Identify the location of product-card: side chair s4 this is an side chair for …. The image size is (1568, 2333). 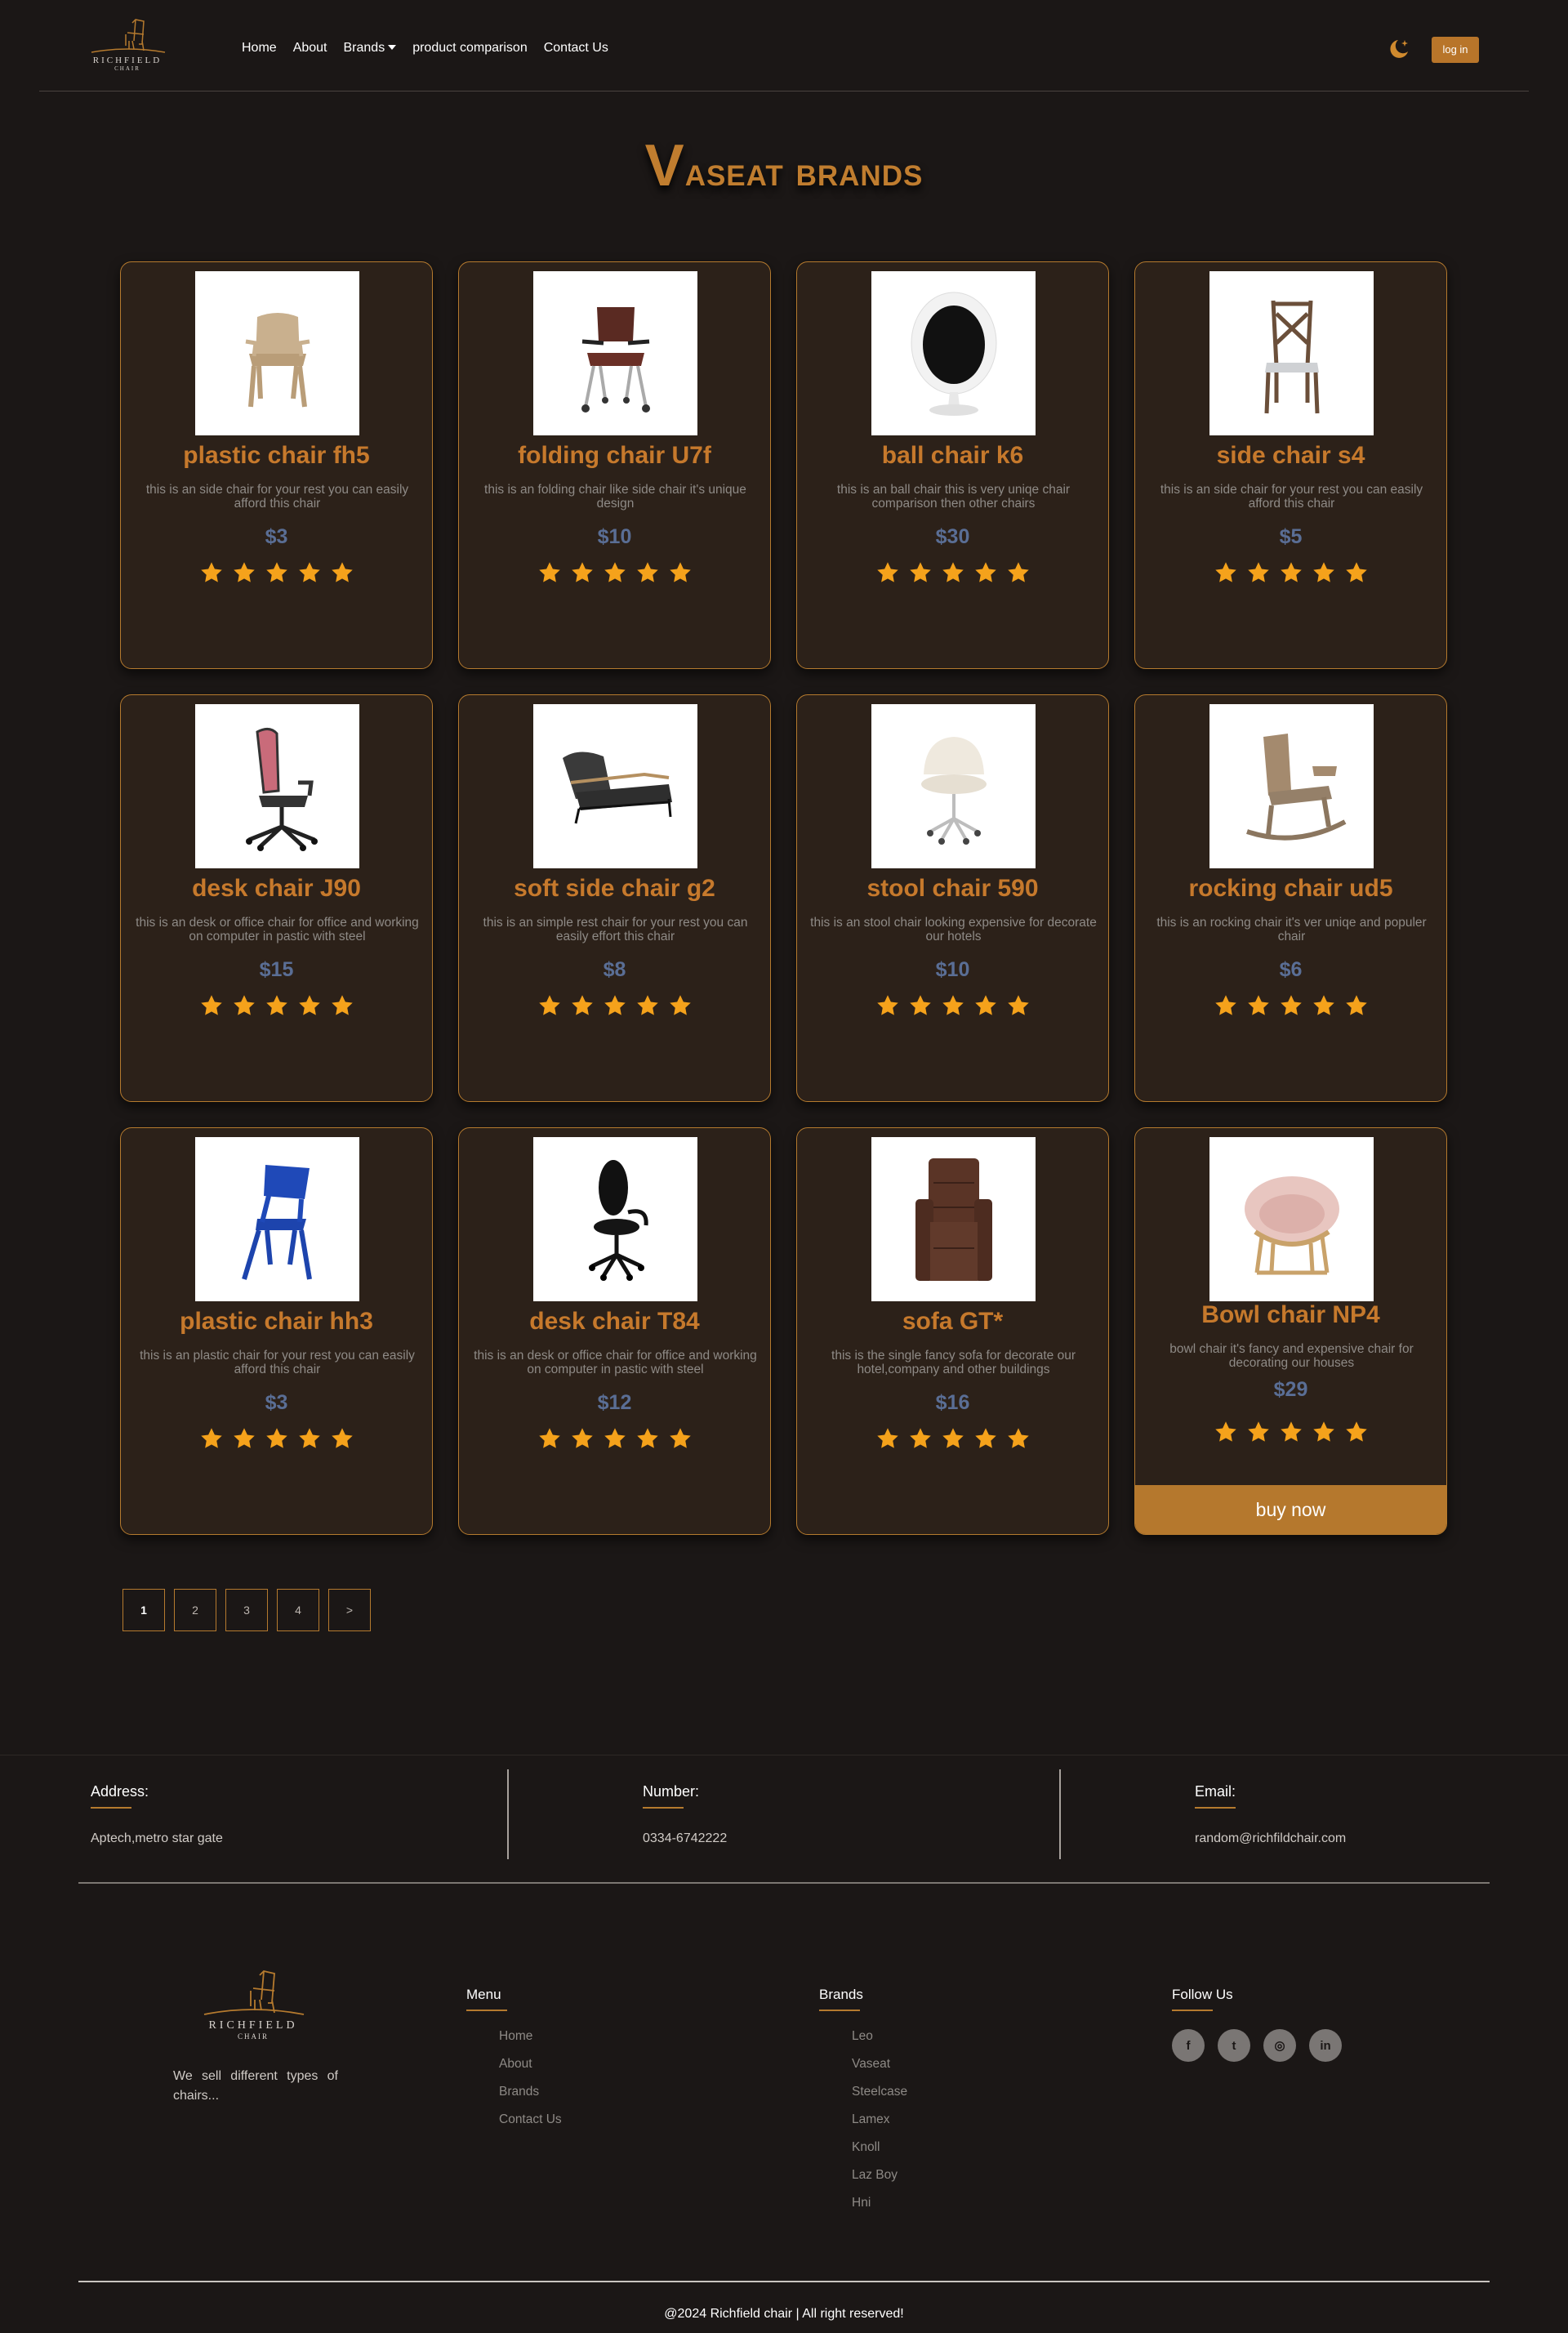
(1290, 465).